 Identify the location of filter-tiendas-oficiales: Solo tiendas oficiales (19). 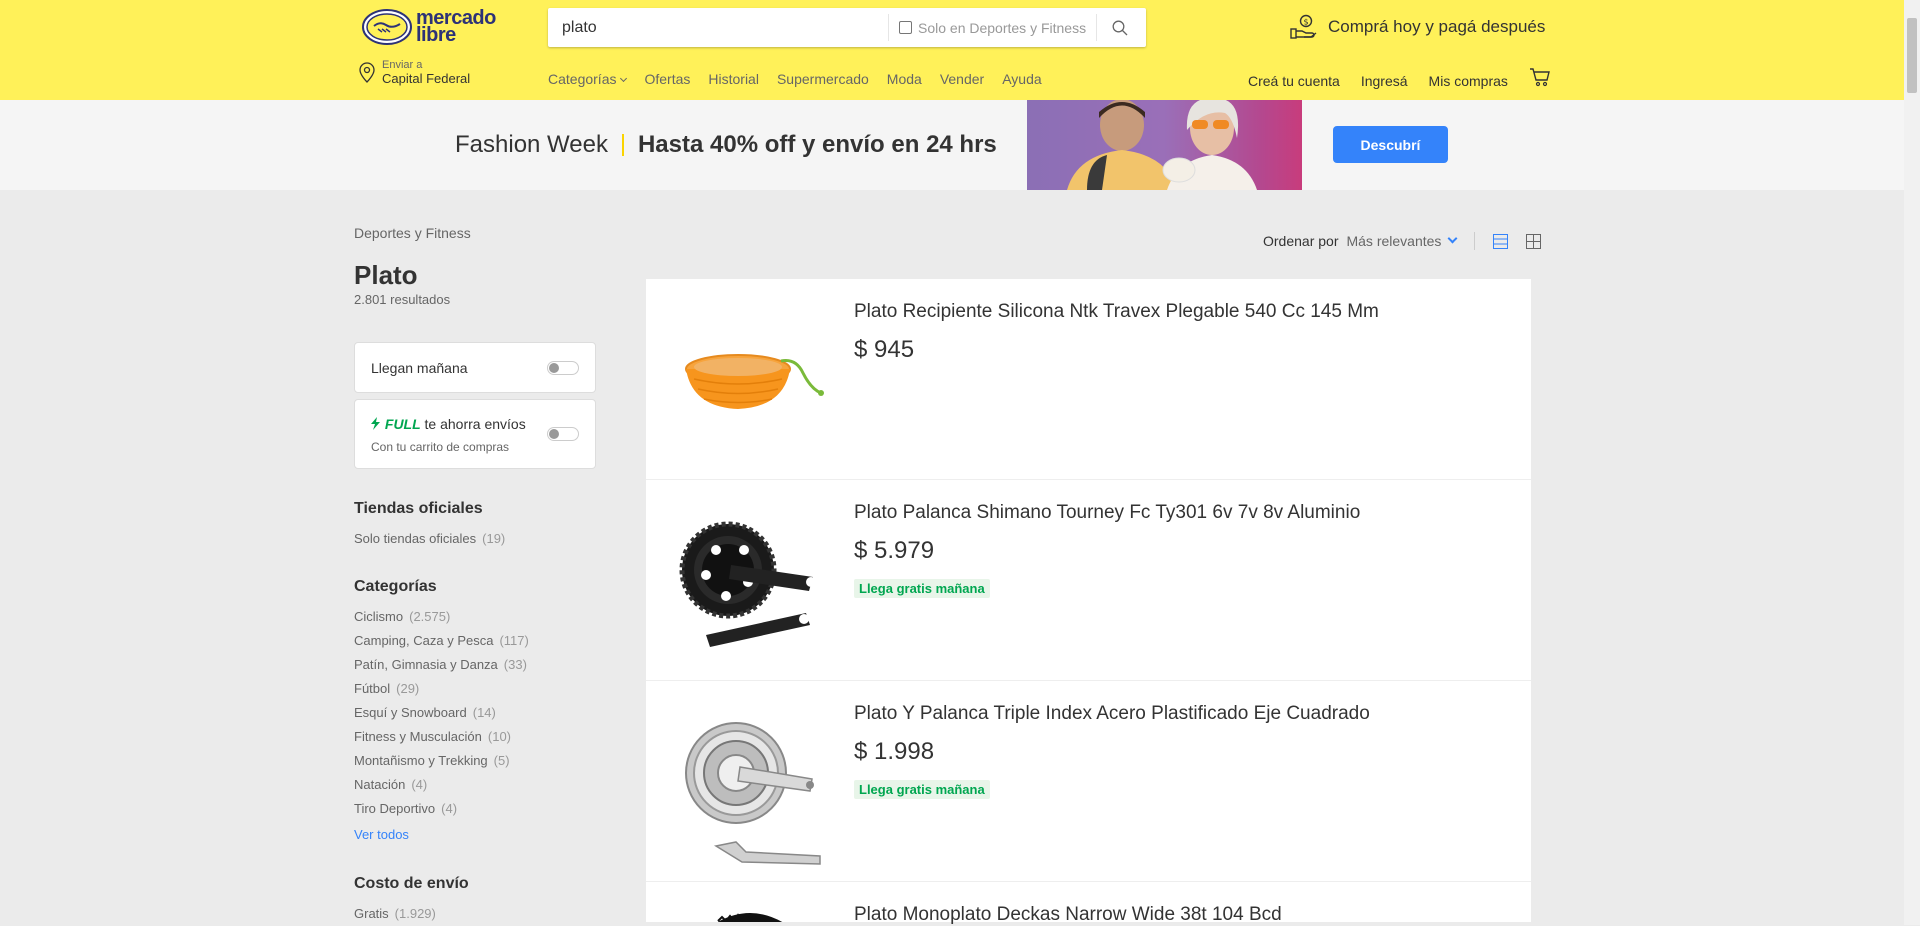
(429, 538).